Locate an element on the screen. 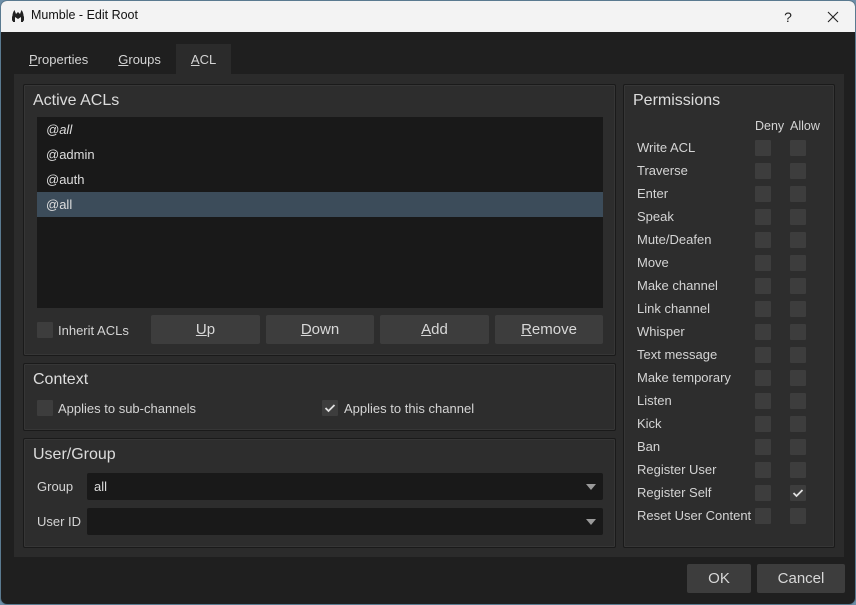 This screenshot has height=605, width=856. deny-kick-checkbox is located at coordinates (763, 424).